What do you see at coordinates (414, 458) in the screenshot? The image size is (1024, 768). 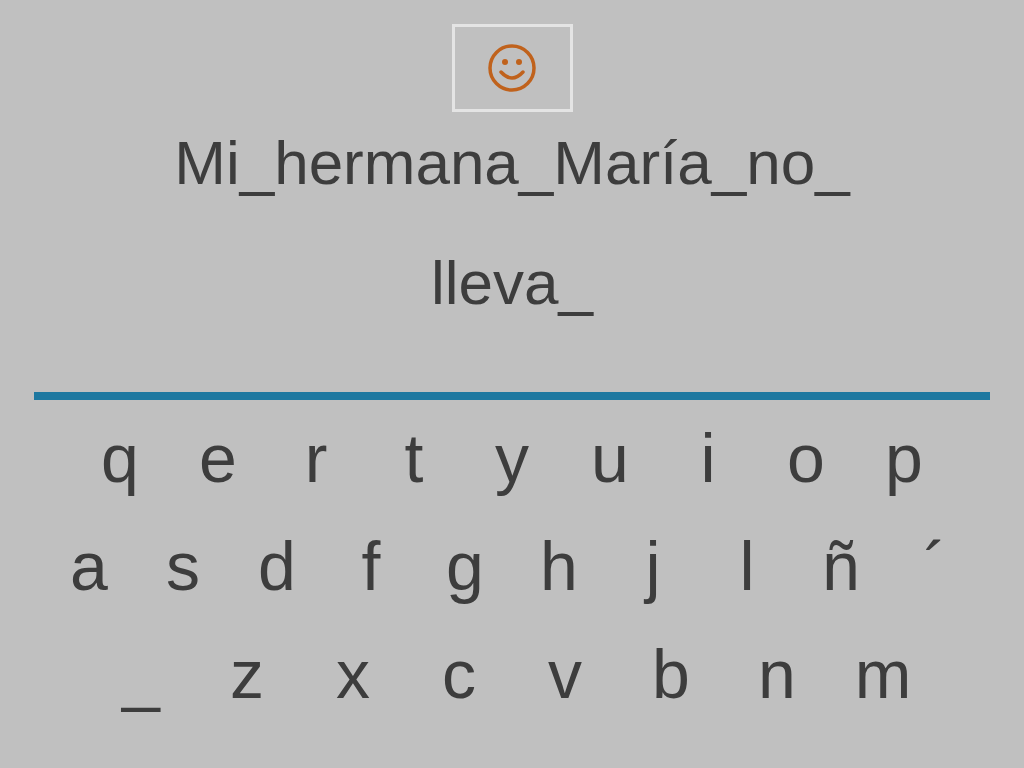 I see `key-button: t` at bounding box center [414, 458].